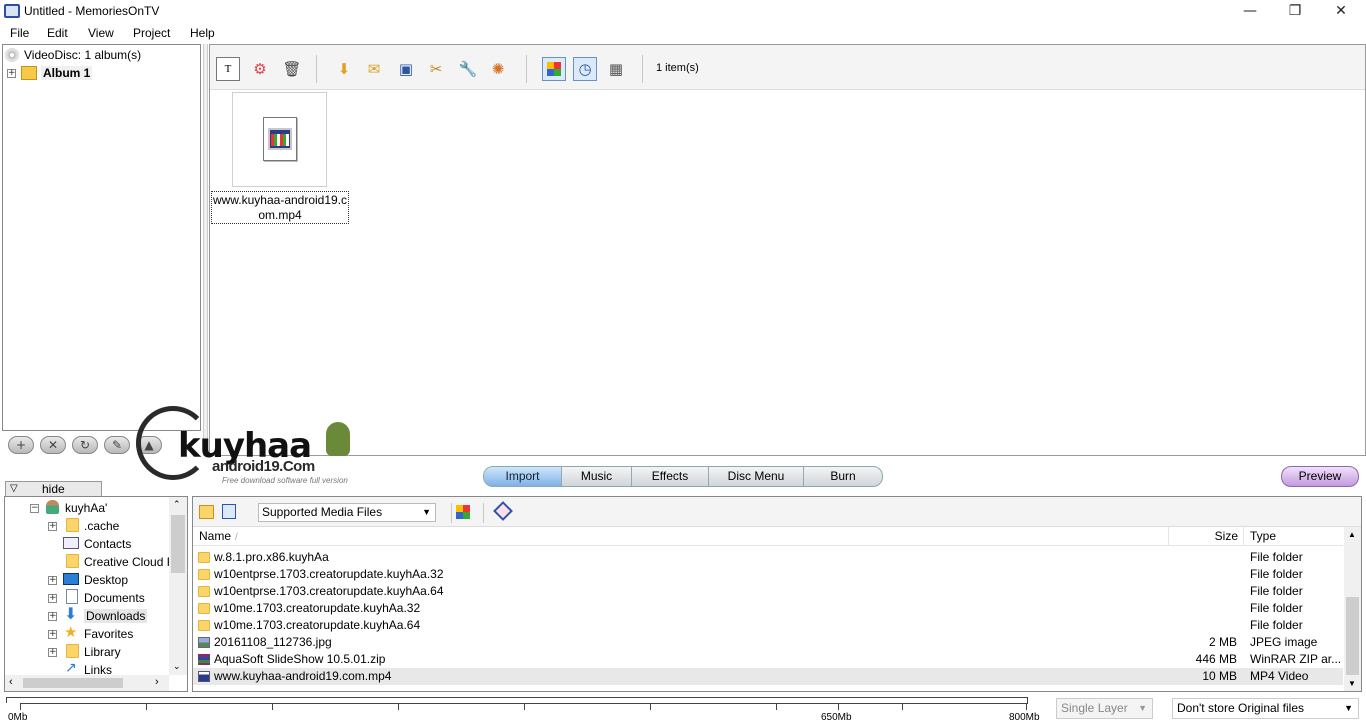 The height and width of the screenshot is (726, 1366). I want to click on user-icon, so click(52, 507).